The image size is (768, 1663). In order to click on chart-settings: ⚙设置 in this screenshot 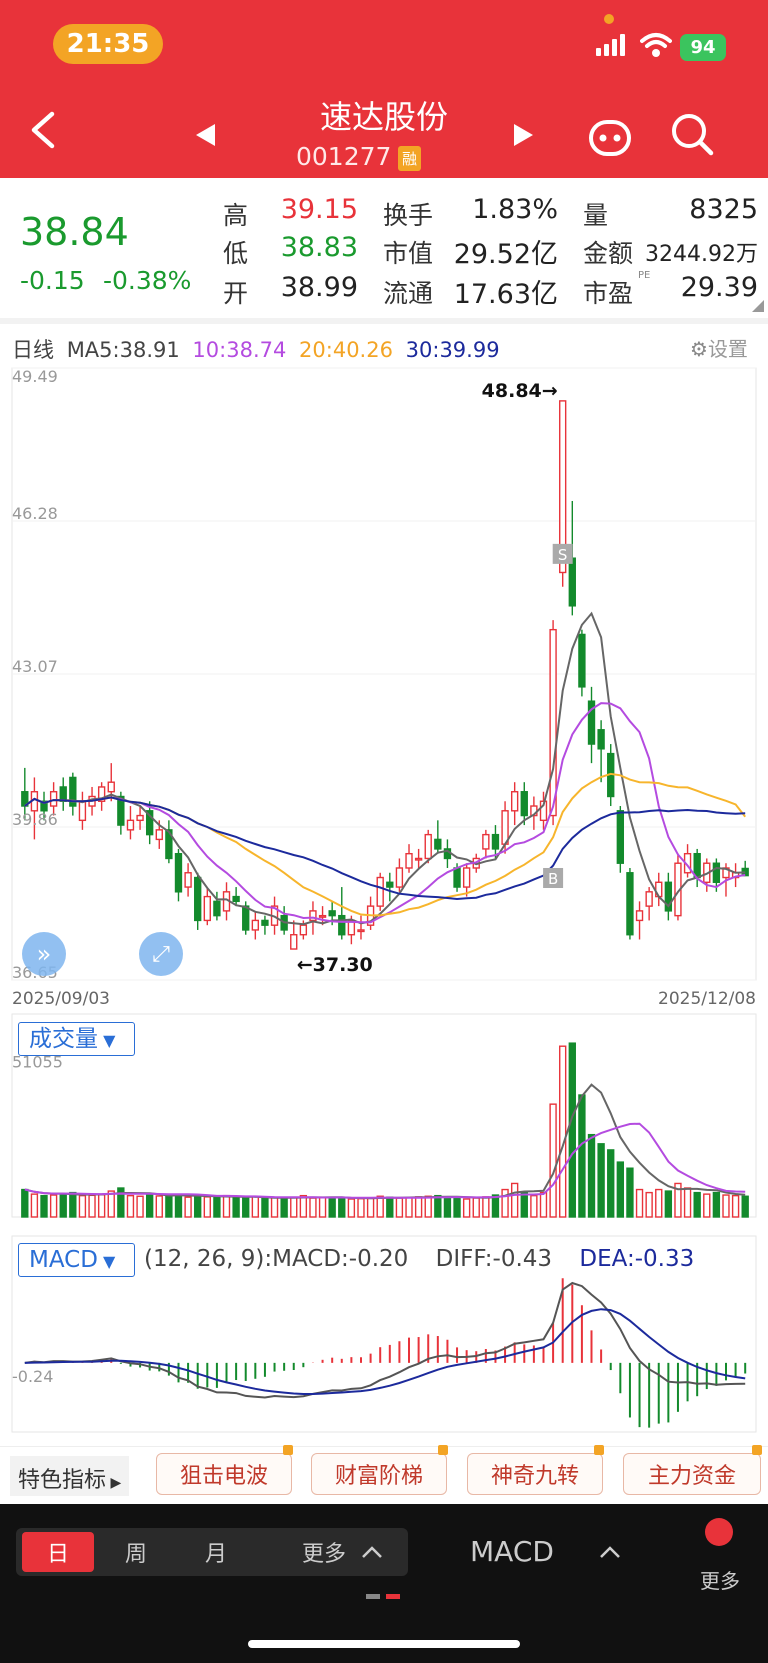, I will do `click(719, 347)`.